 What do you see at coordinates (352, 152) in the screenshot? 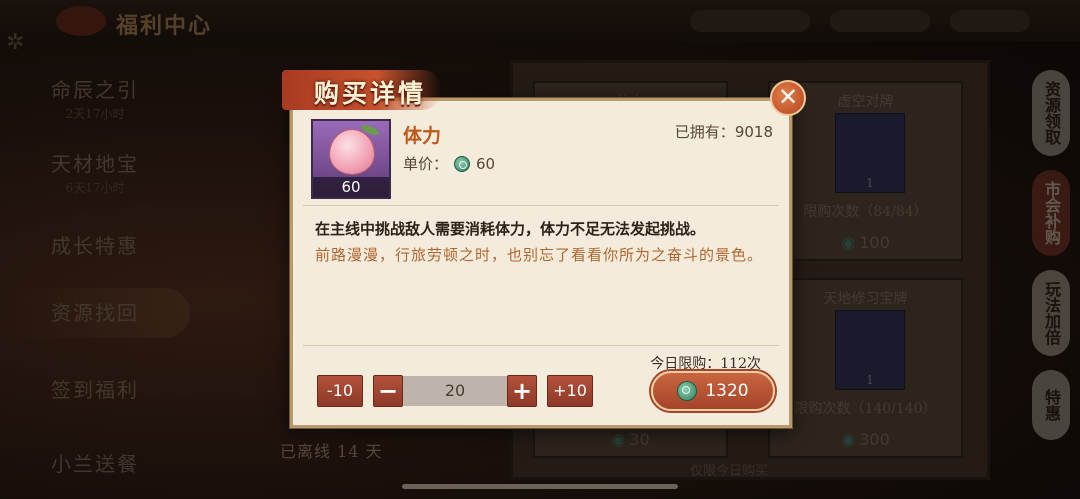
I see `peach-icon` at bounding box center [352, 152].